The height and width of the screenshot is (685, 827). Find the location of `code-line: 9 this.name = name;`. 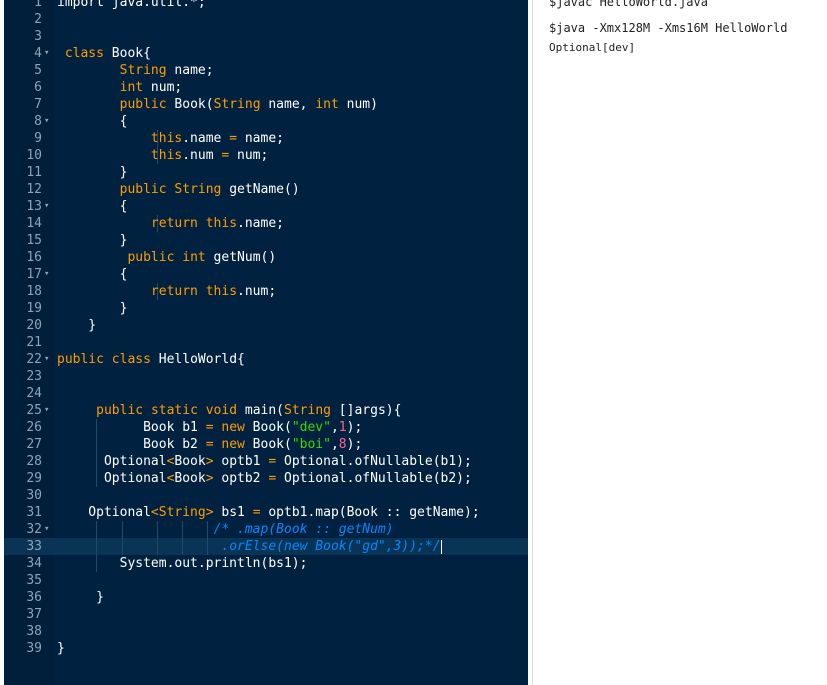

code-line: 9 this.name = name; is located at coordinates (266, 138).